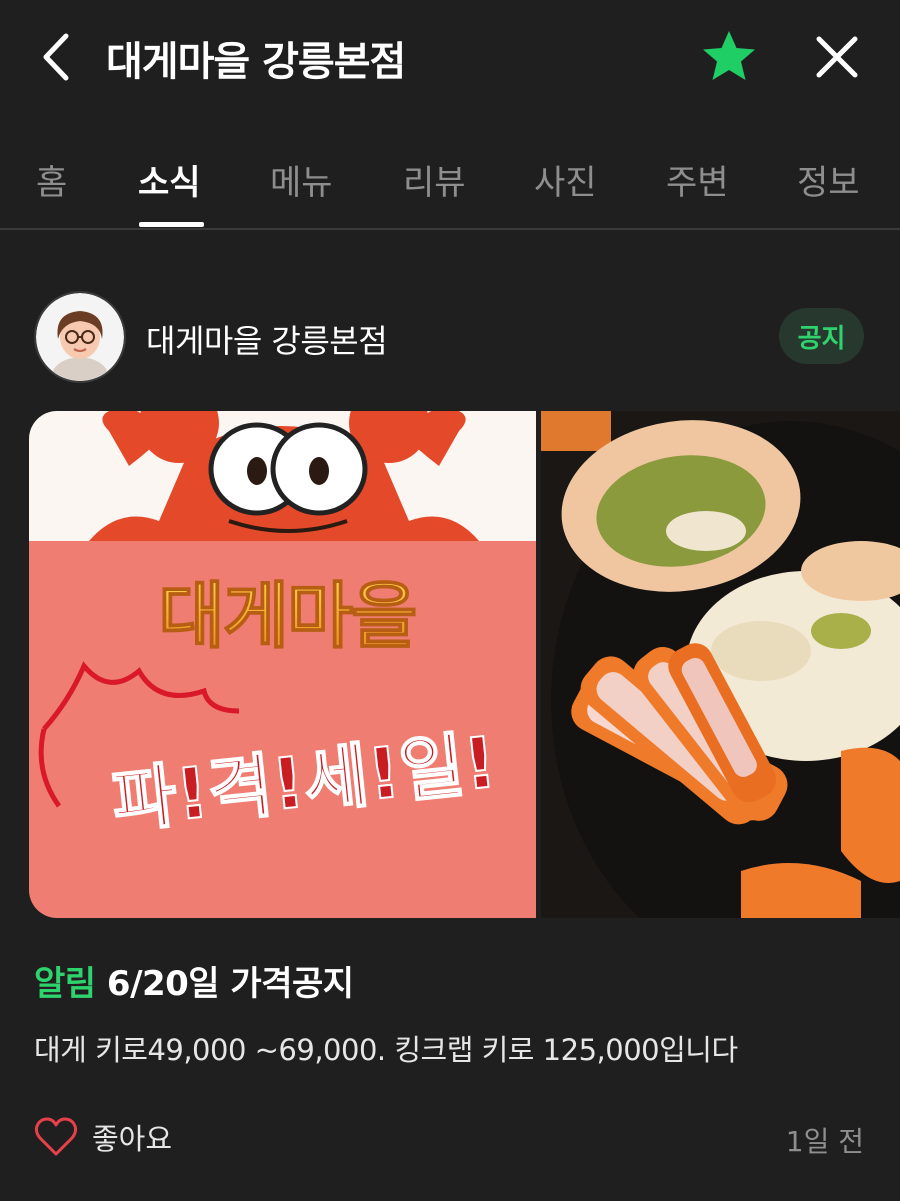 The height and width of the screenshot is (1201, 900). I want to click on tab-bar: 홈 소식 메뉴 리뷰 사진 주변 정보, so click(450, 185).